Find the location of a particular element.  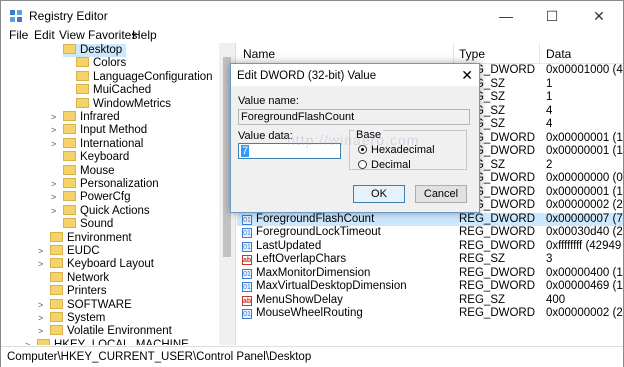

tree-item-label: International is located at coordinates (112, 143).